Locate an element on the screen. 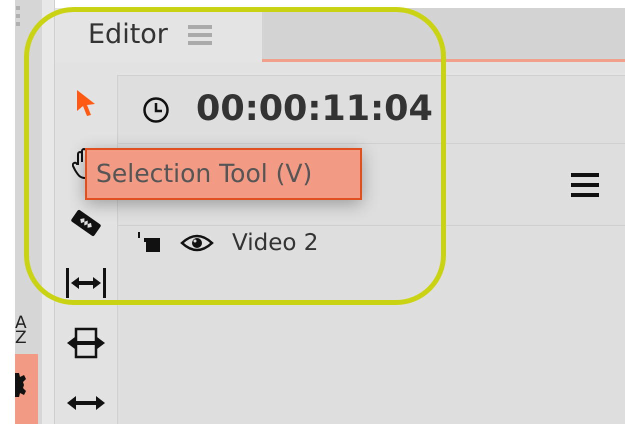 This screenshot has height=424, width=625. sort-letter: A is located at coordinates (21, 323).